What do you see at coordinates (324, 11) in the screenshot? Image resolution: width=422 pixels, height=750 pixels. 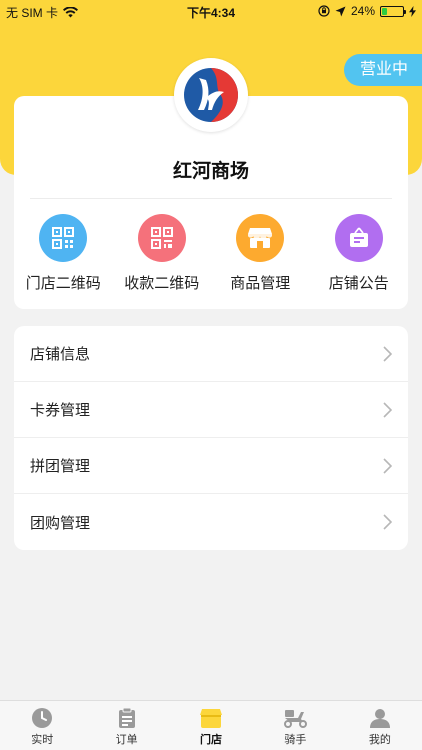 I see `orientation-lock-icon` at bounding box center [324, 11].